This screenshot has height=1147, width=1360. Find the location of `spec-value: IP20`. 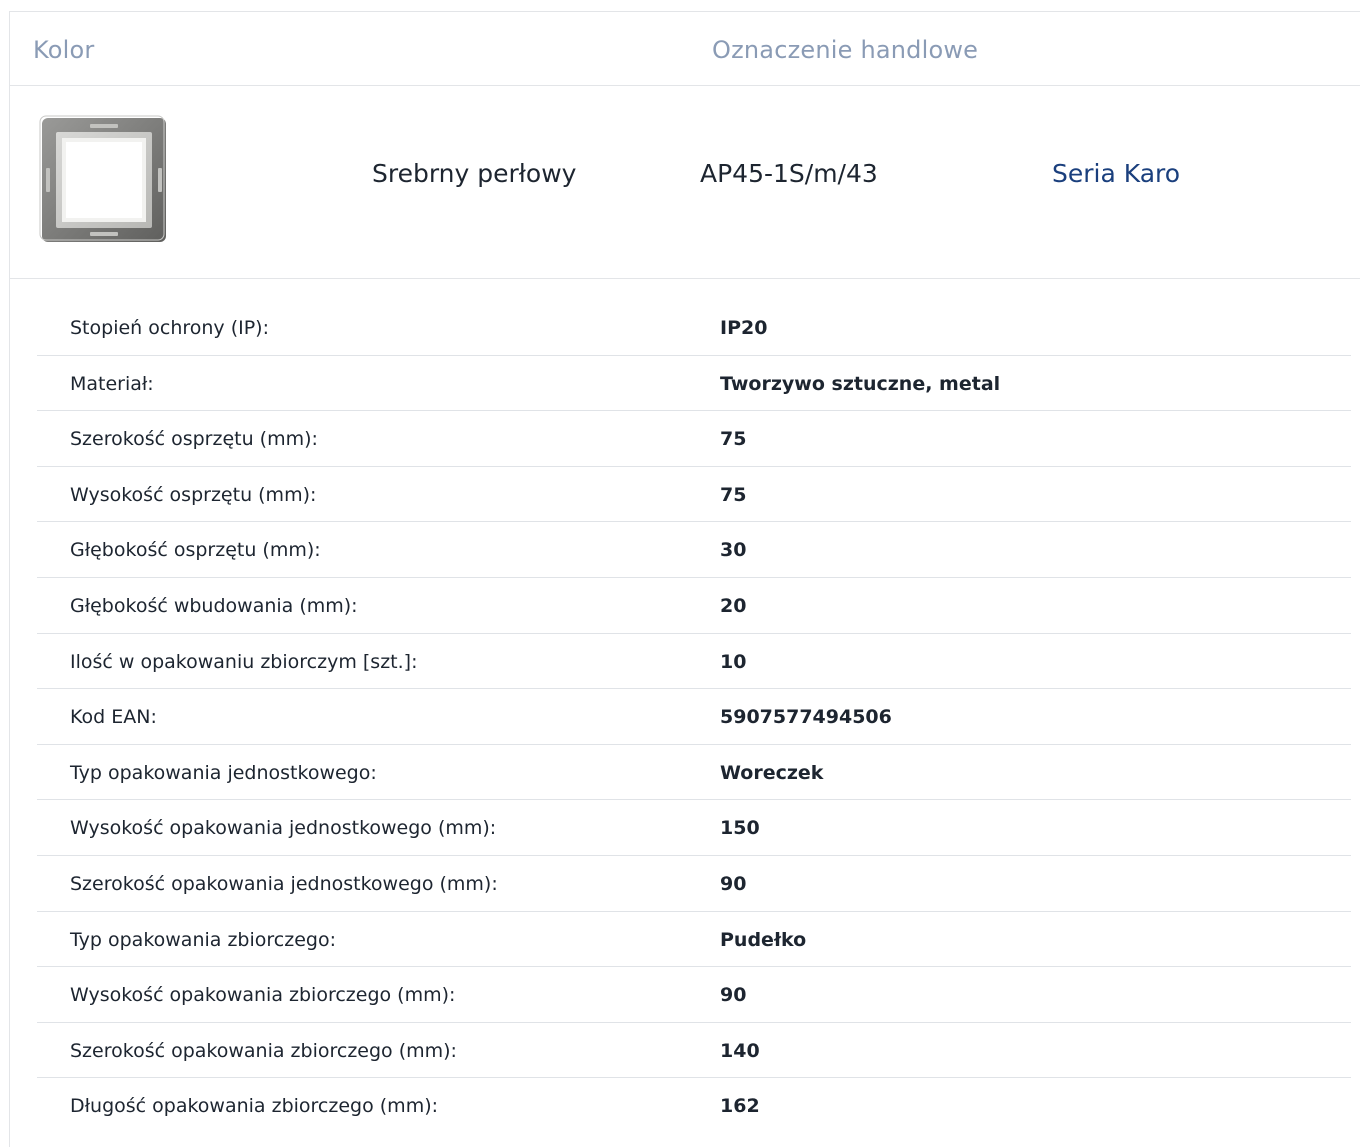

spec-value: IP20 is located at coordinates (744, 328).